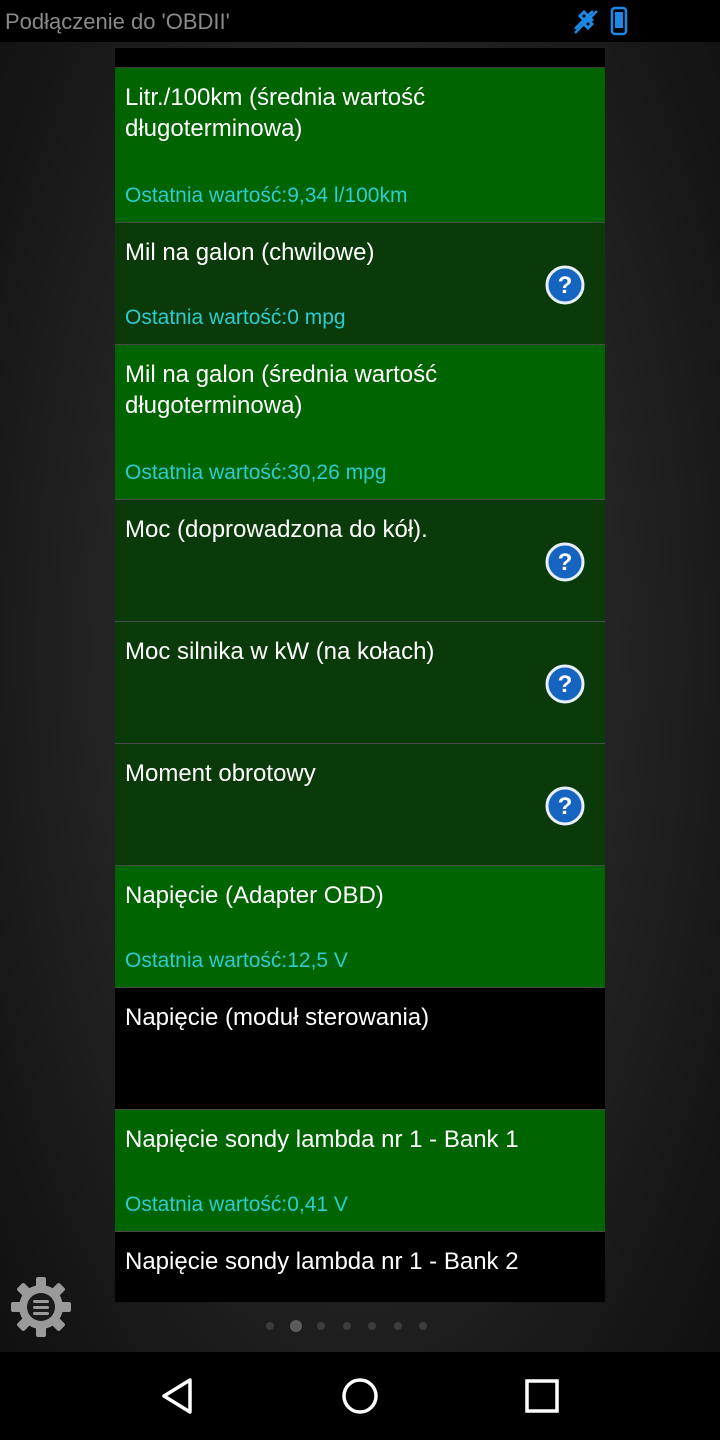 The image size is (720, 1440). What do you see at coordinates (360, 805) in the screenshot?
I see `list-item: Moment obrotowy ?` at bounding box center [360, 805].